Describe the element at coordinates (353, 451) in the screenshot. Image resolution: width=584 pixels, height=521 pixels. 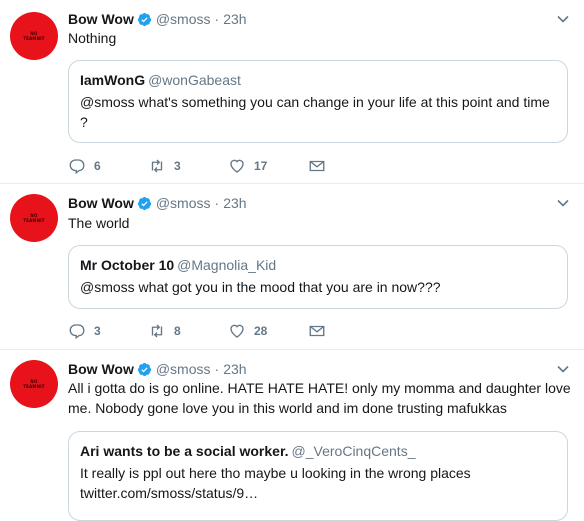
I see `quoted-author-handle: @_VeroCinqCents_` at that location.